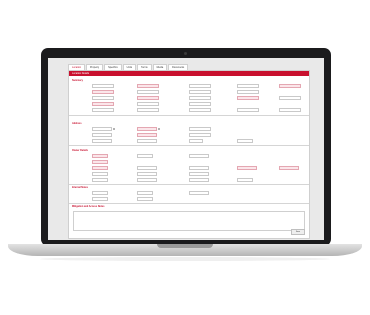  What do you see at coordinates (147, 129) in the screenshot?
I see `required-date-input` at bounding box center [147, 129].